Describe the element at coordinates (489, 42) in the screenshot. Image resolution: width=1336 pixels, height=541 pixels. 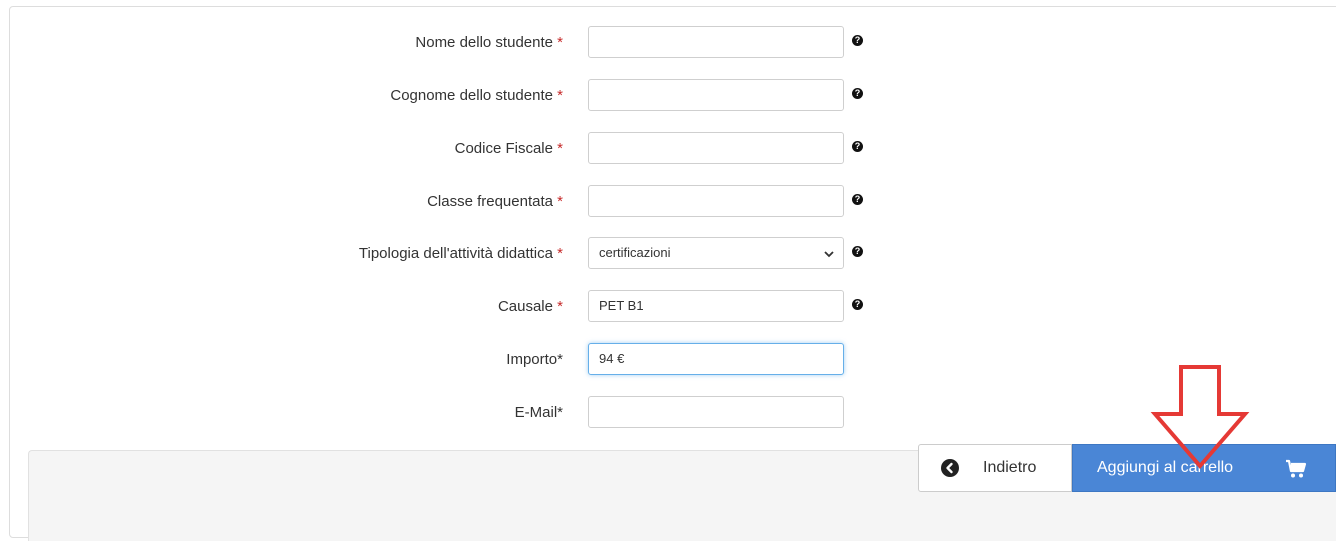
I see `nome-label: Nome dello studente *` at that location.